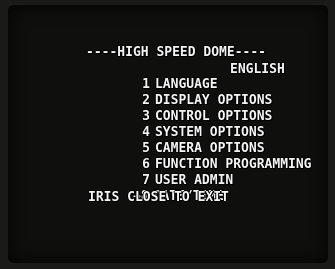 Image resolution: width=335 pixels, height=269 pixels. What do you see at coordinates (257, 69) in the screenshot?
I see `language-value: ENGLISH` at bounding box center [257, 69].